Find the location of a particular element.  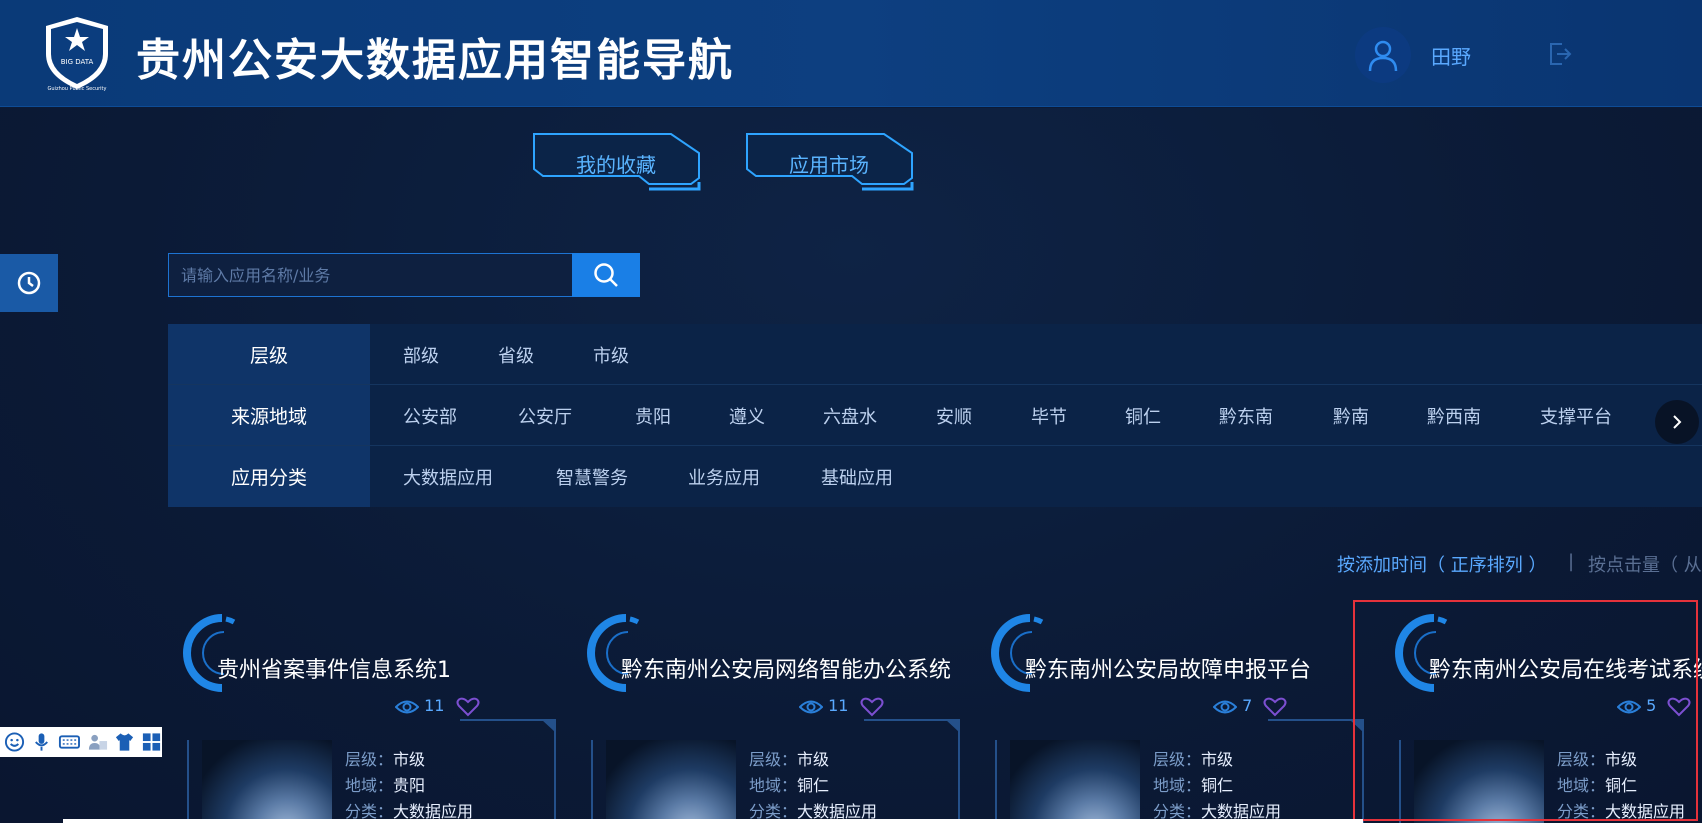

search-icon is located at coordinates (606, 275).